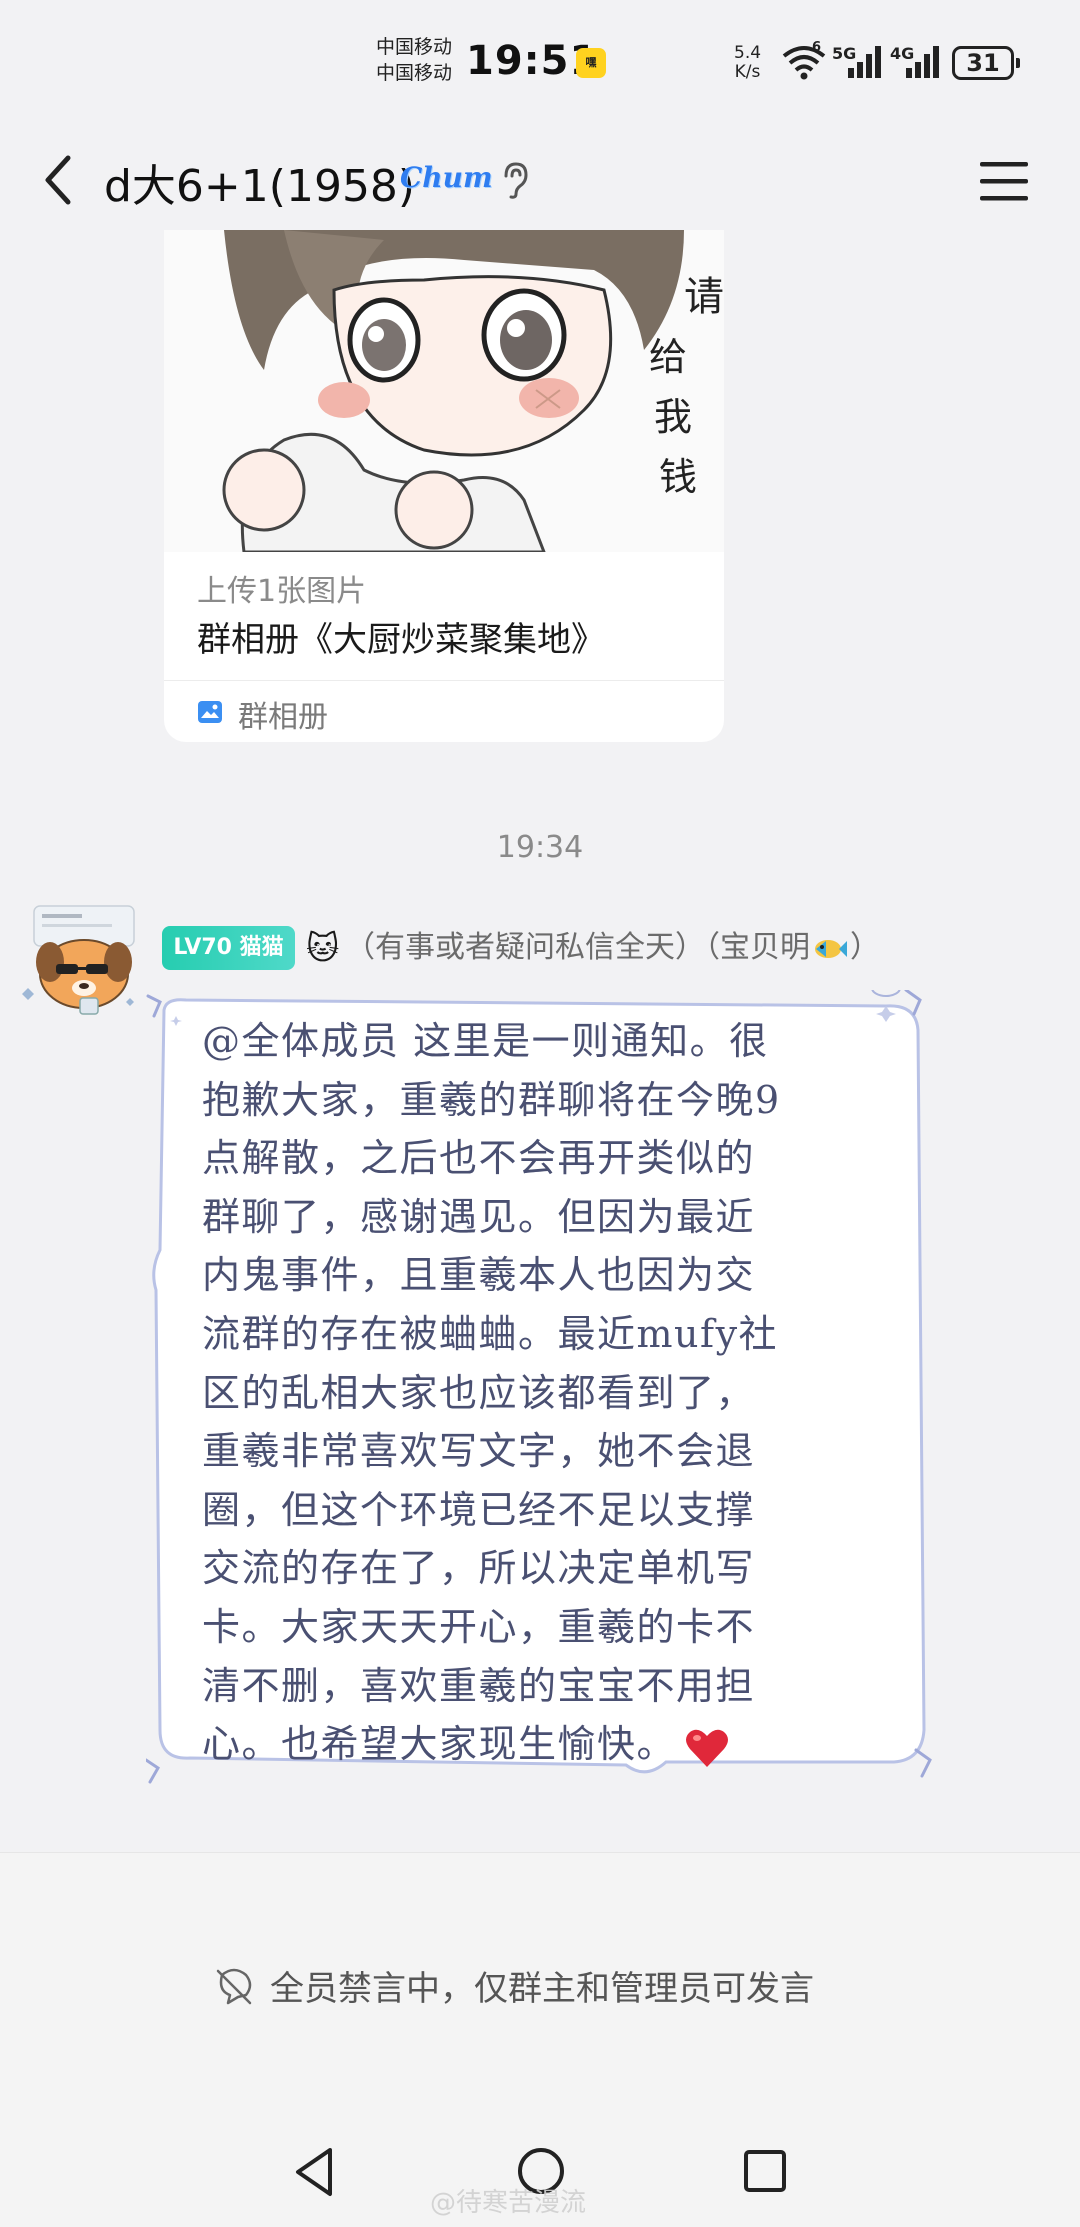 Image resolution: width=1080 pixels, height=2227 pixels. What do you see at coordinates (81, 963) in the screenshot?
I see `sender-avatar` at bounding box center [81, 963].